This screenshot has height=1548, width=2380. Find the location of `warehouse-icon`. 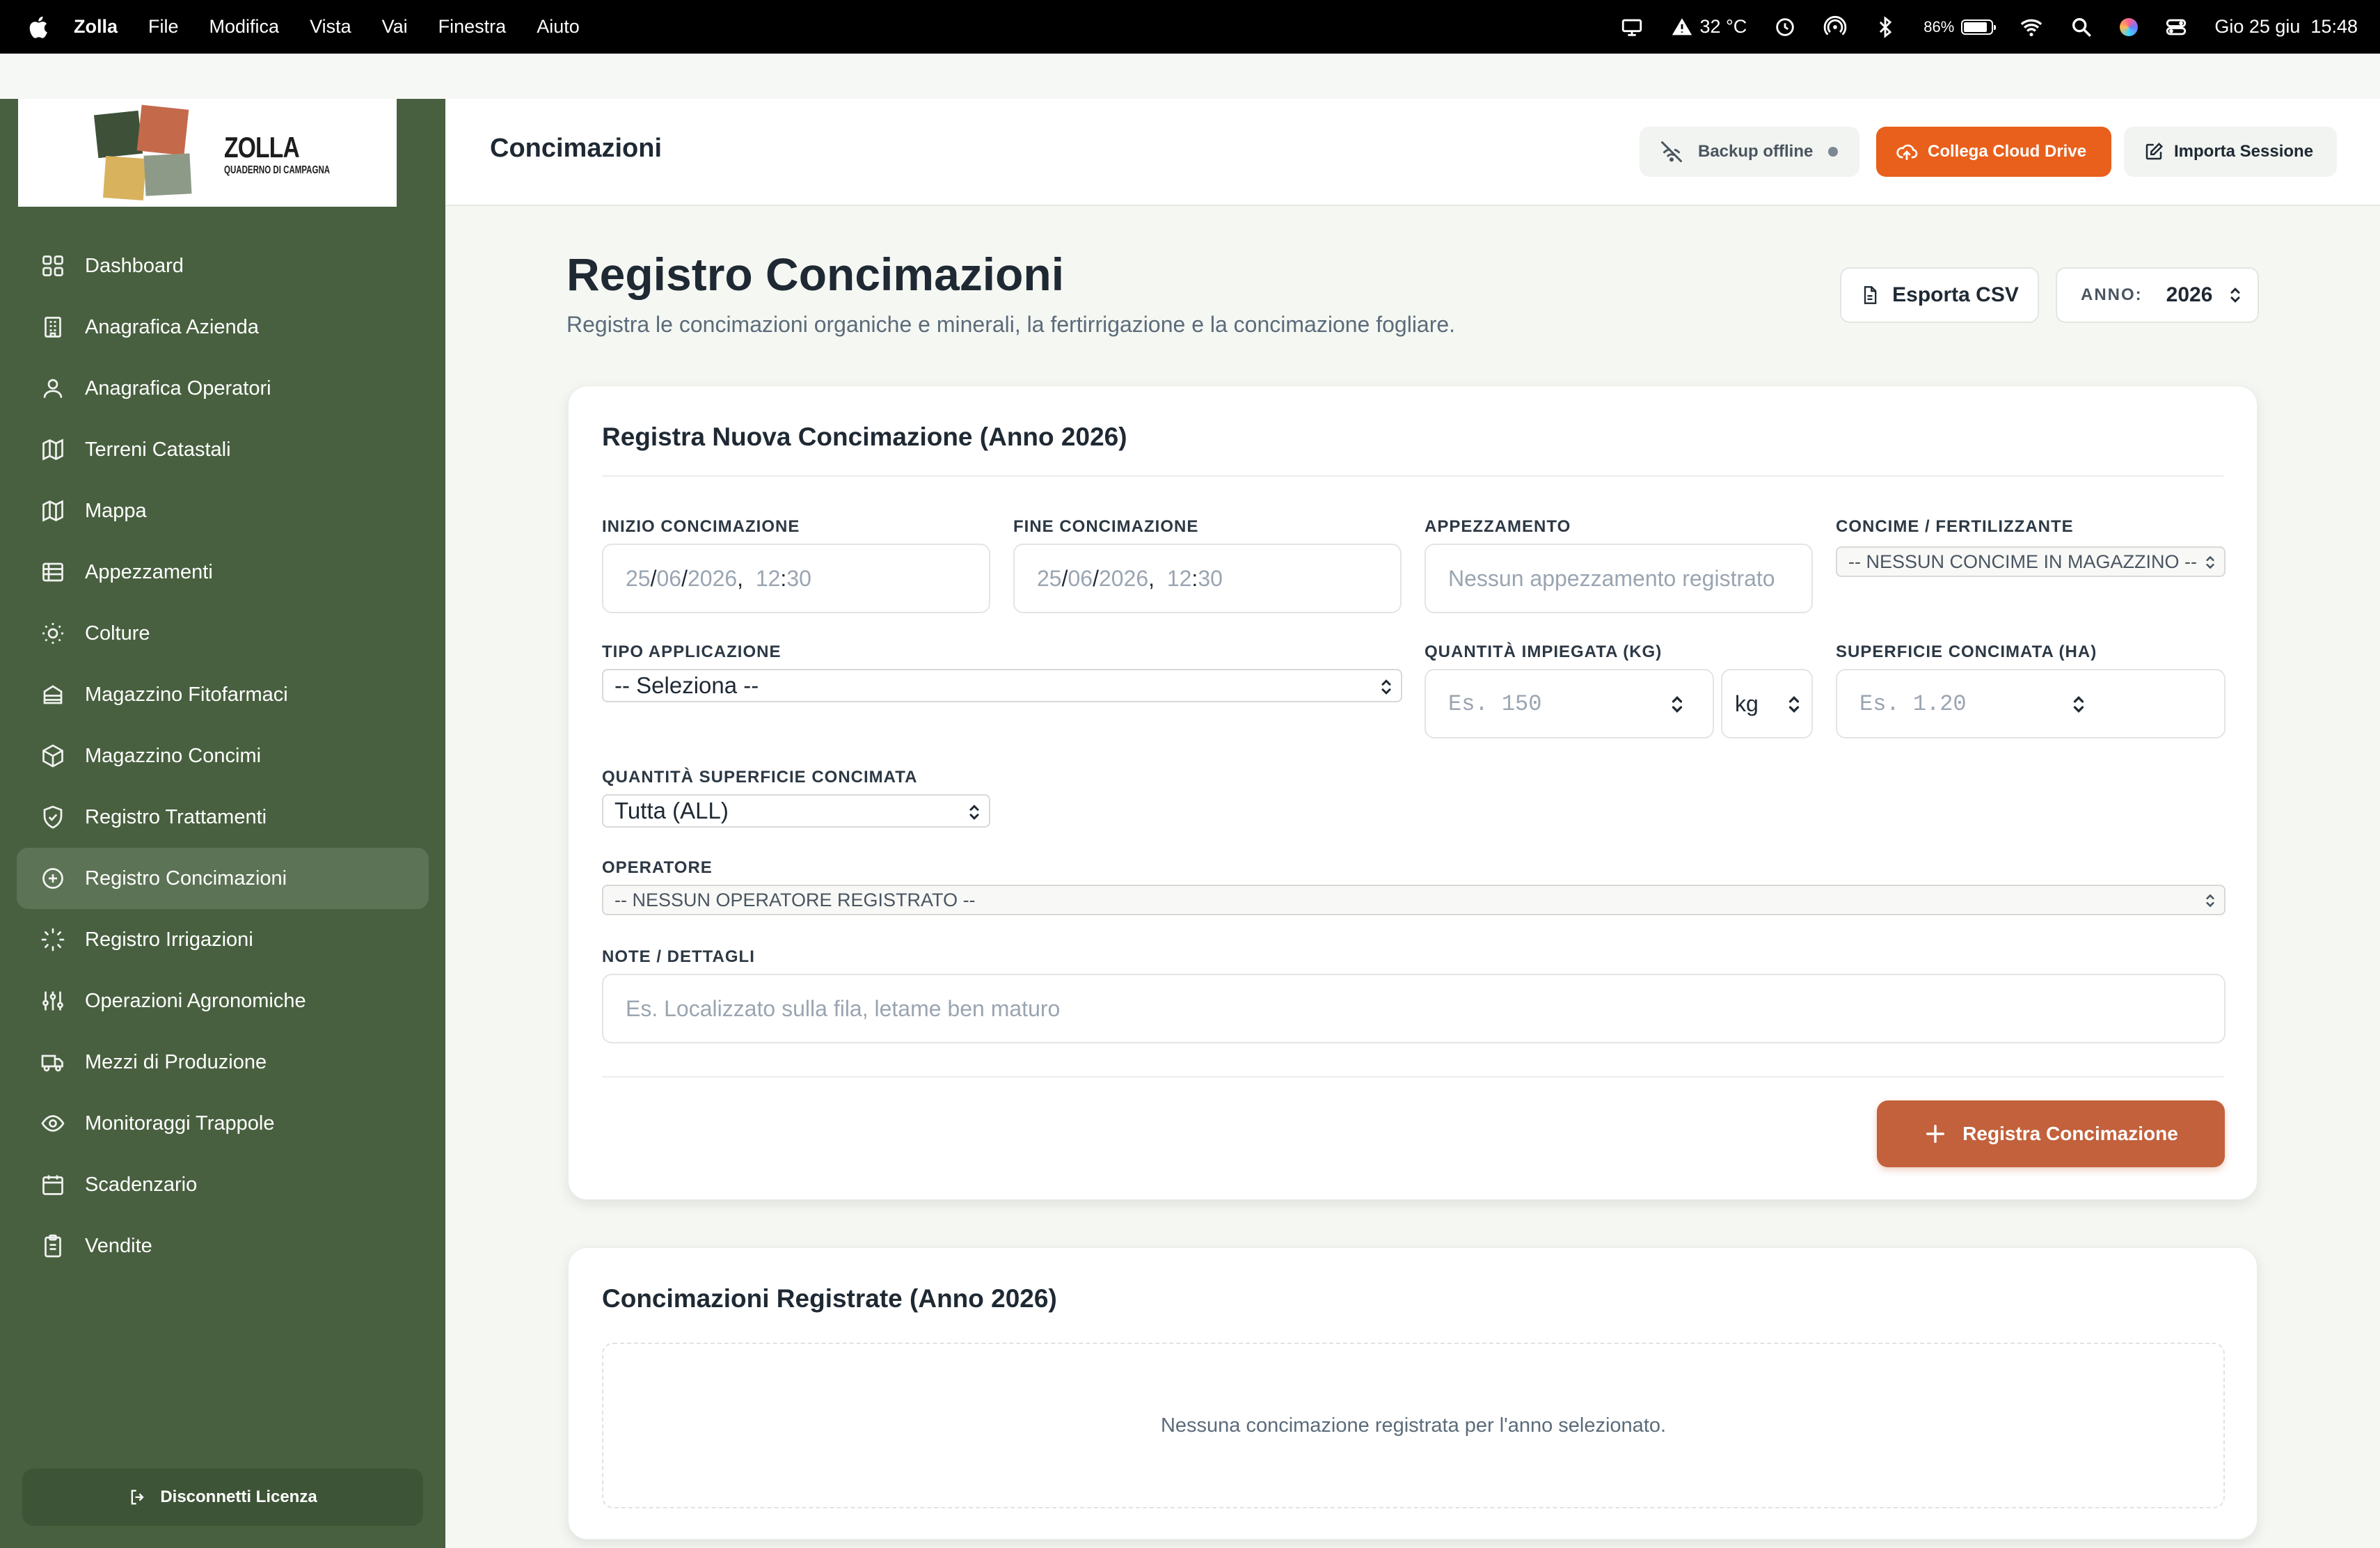

warehouse-icon is located at coordinates (52, 694).